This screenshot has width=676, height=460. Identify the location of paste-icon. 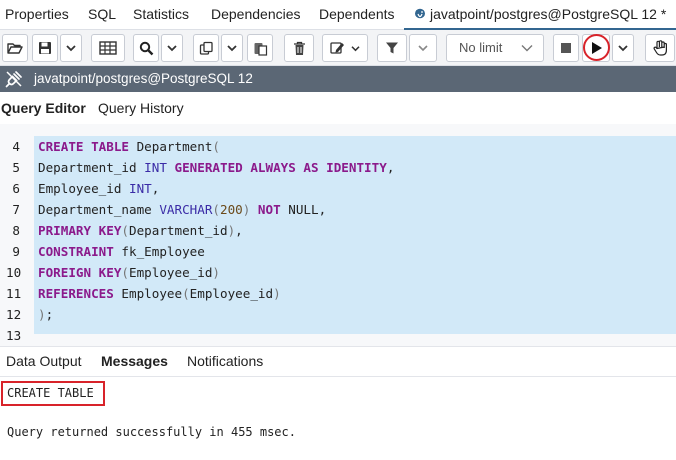
(260, 49).